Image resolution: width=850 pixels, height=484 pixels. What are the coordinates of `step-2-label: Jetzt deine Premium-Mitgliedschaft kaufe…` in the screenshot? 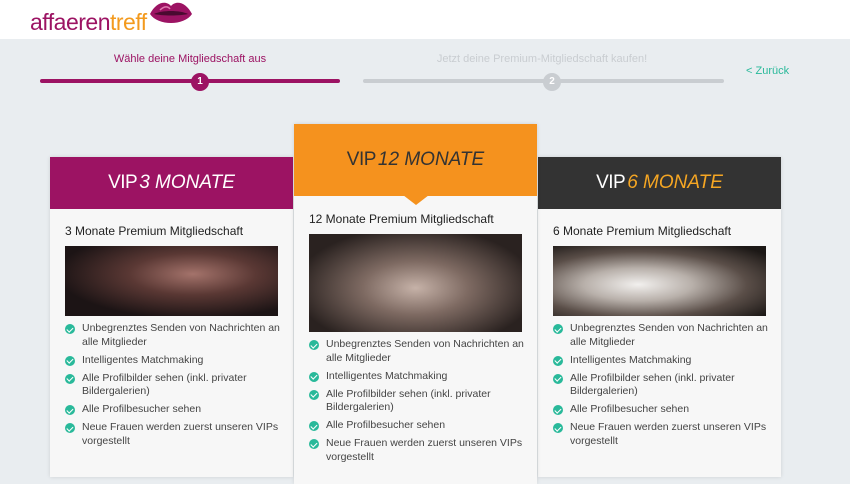 It's located at (542, 59).